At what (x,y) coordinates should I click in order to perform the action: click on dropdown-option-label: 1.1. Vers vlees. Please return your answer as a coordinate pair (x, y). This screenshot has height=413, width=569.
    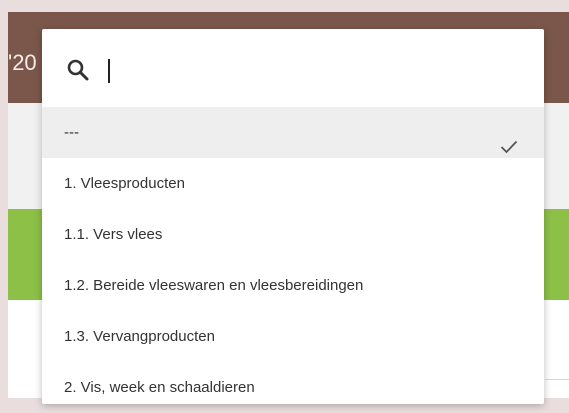
    Looking at the image, I should click on (113, 234).